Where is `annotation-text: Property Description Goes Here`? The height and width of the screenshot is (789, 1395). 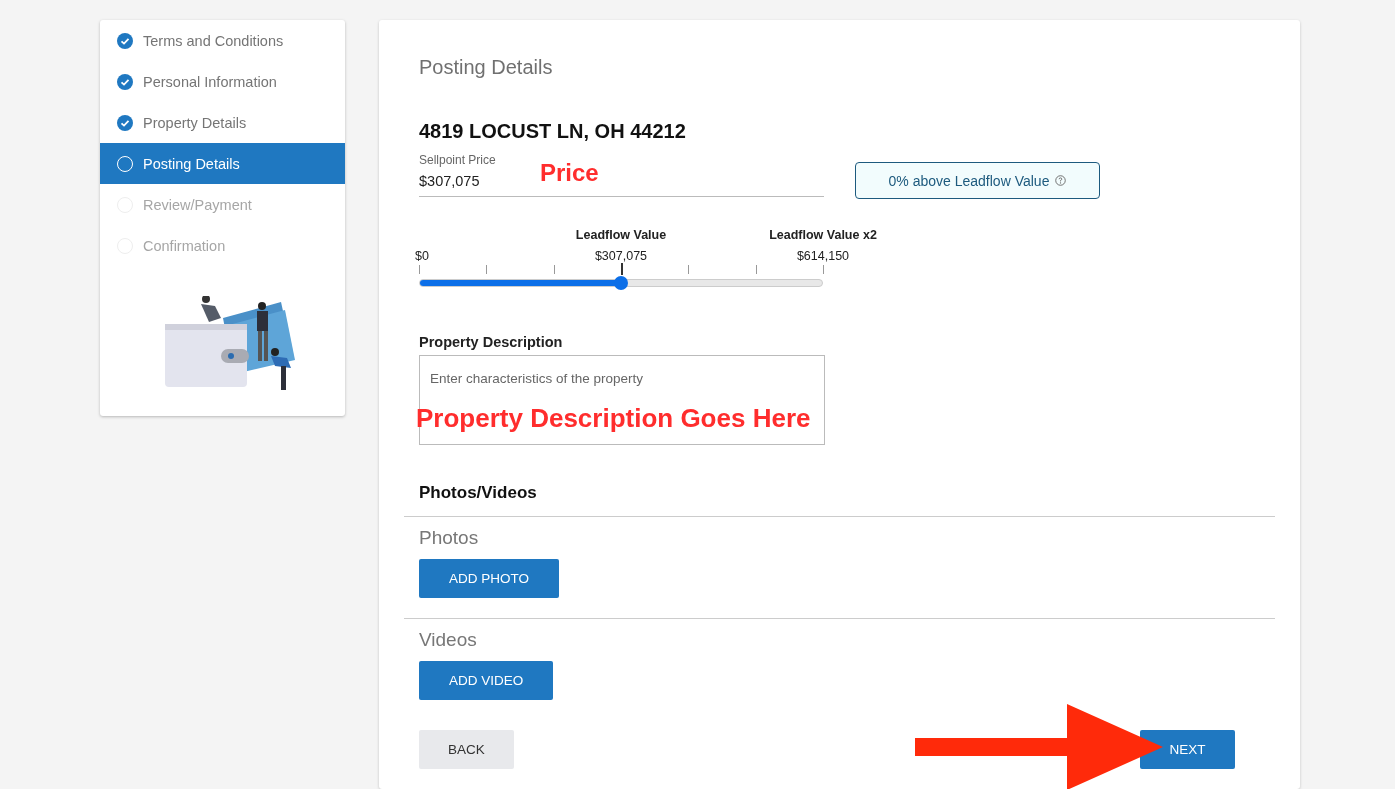
annotation-text: Property Description Goes Here is located at coordinates (613, 418).